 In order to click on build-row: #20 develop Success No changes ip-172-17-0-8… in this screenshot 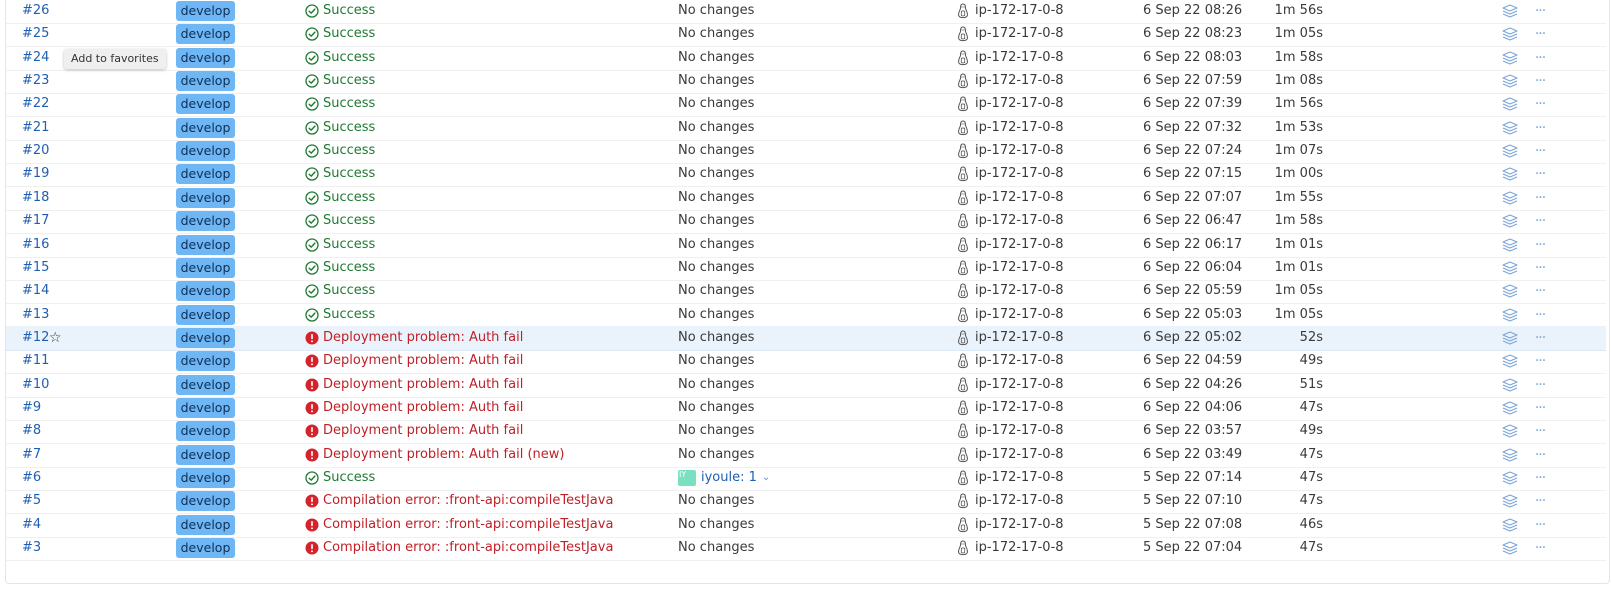, I will do `click(806, 152)`.